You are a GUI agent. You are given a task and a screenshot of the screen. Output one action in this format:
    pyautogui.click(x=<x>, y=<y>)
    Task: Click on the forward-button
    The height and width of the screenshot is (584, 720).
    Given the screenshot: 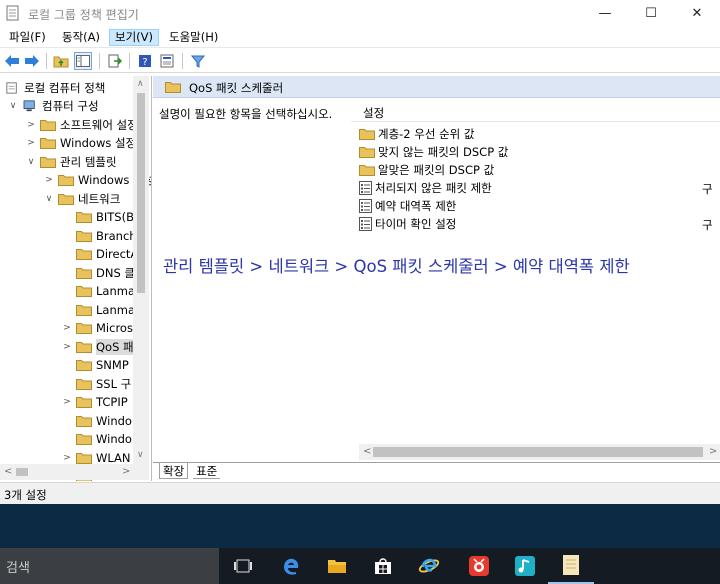 What is the action you would take?
    pyautogui.click(x=32, y=61)
    